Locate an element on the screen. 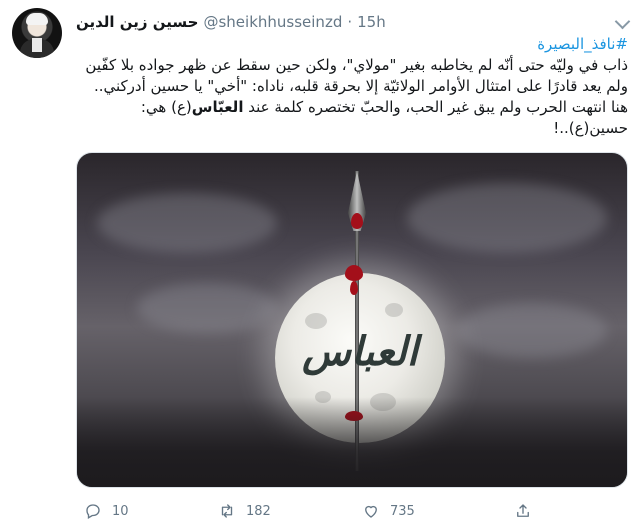  tweet-time: 15h is located at coordinates (371, 22).